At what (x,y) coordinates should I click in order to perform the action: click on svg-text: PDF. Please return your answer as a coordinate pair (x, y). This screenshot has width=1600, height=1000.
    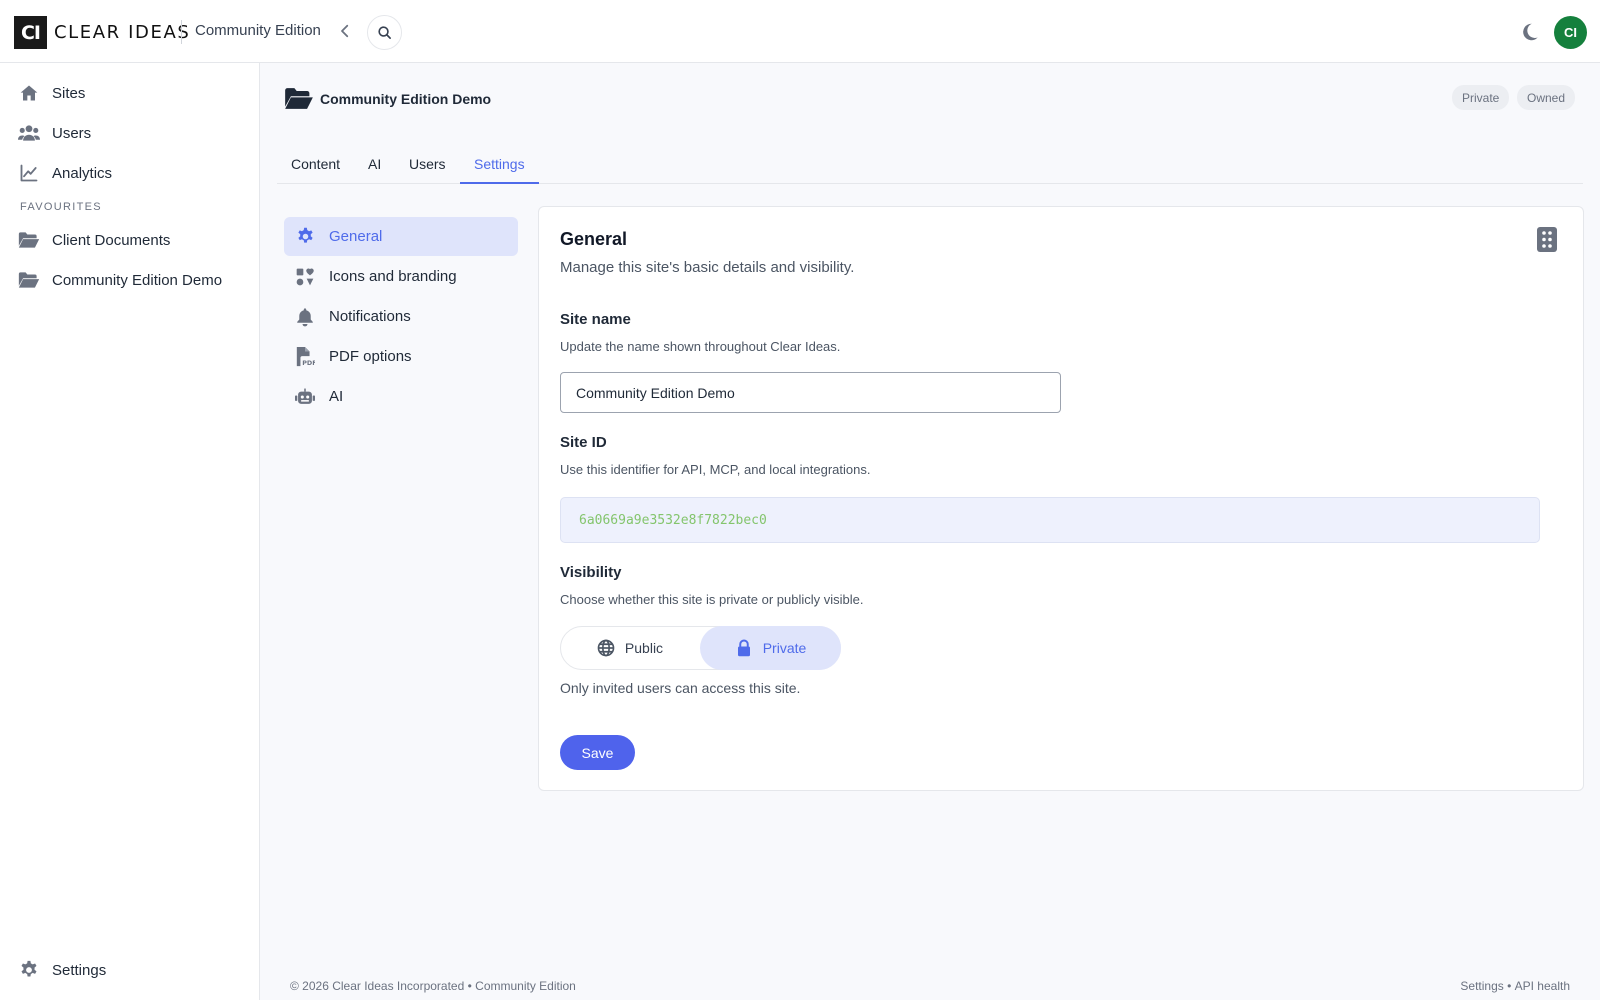
    Looking at the image, I should click on (308, 363).